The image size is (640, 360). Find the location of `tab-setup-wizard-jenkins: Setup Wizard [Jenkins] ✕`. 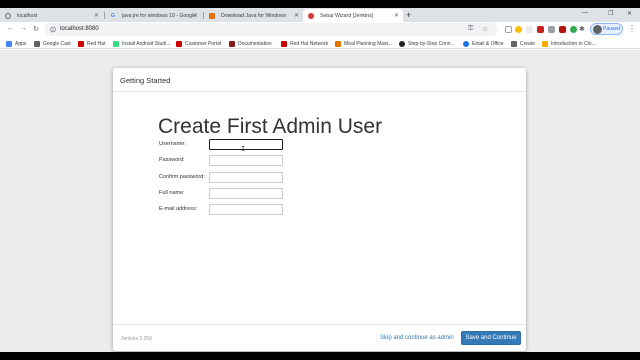

tab-setup-wizard-jenkins: Setup Wizard [Jenkins] ✕ is located at coordinates (353, 15).